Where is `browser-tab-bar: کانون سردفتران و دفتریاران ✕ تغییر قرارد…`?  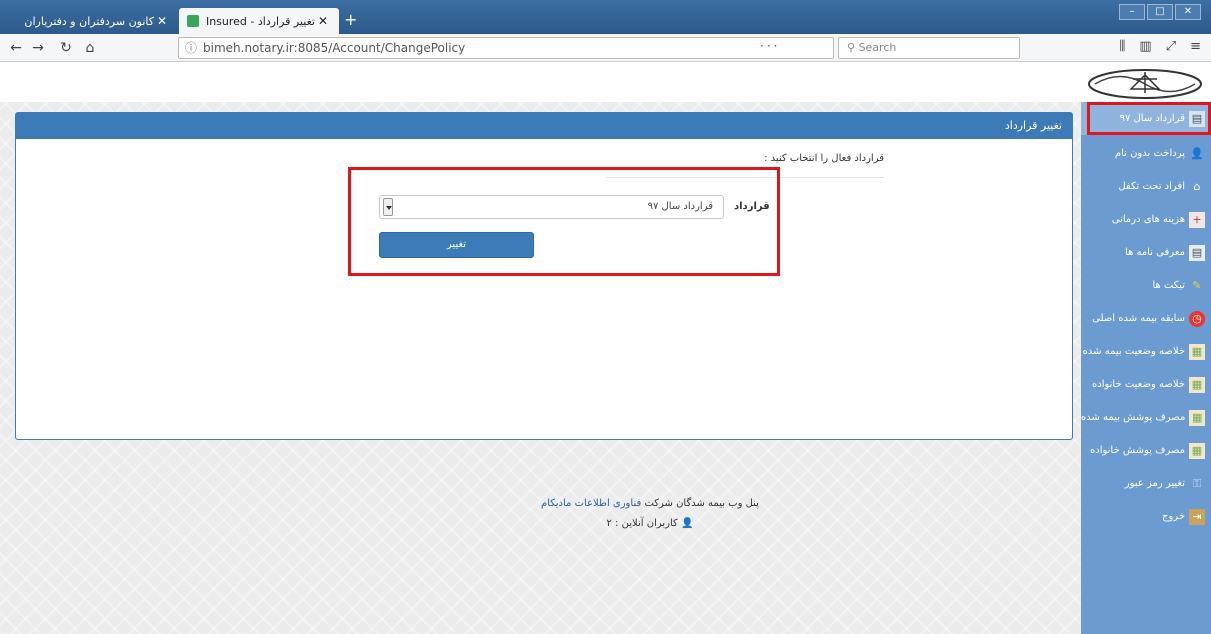 browser-tab-bar: کانون سردفتران و دفتریاران ✕ تغییر قرارد… is located at coordinates (605, 17).